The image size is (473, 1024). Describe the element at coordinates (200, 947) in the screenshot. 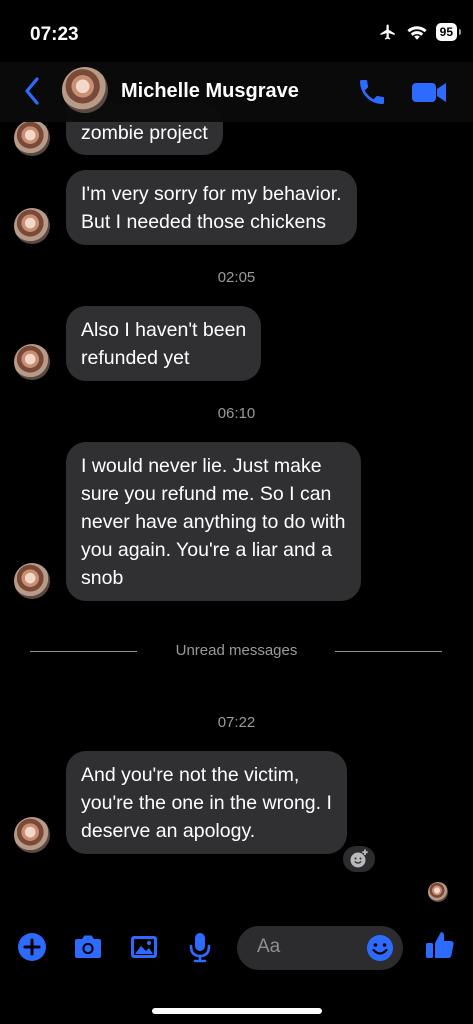

I see `microphone-icon` at that location.